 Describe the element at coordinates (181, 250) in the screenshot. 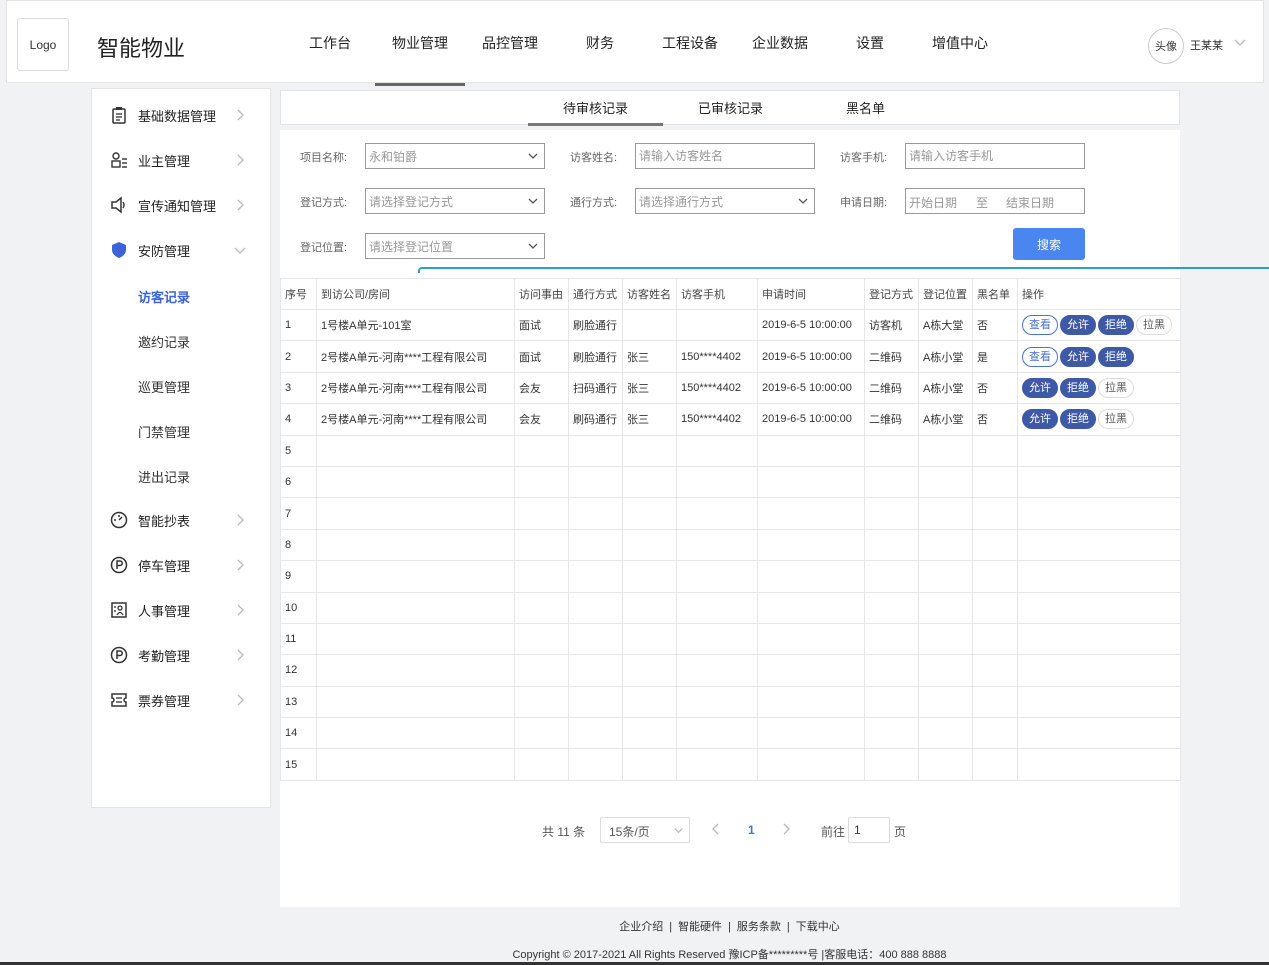

I see `sidebar-item-security: 安防管理` at that location.